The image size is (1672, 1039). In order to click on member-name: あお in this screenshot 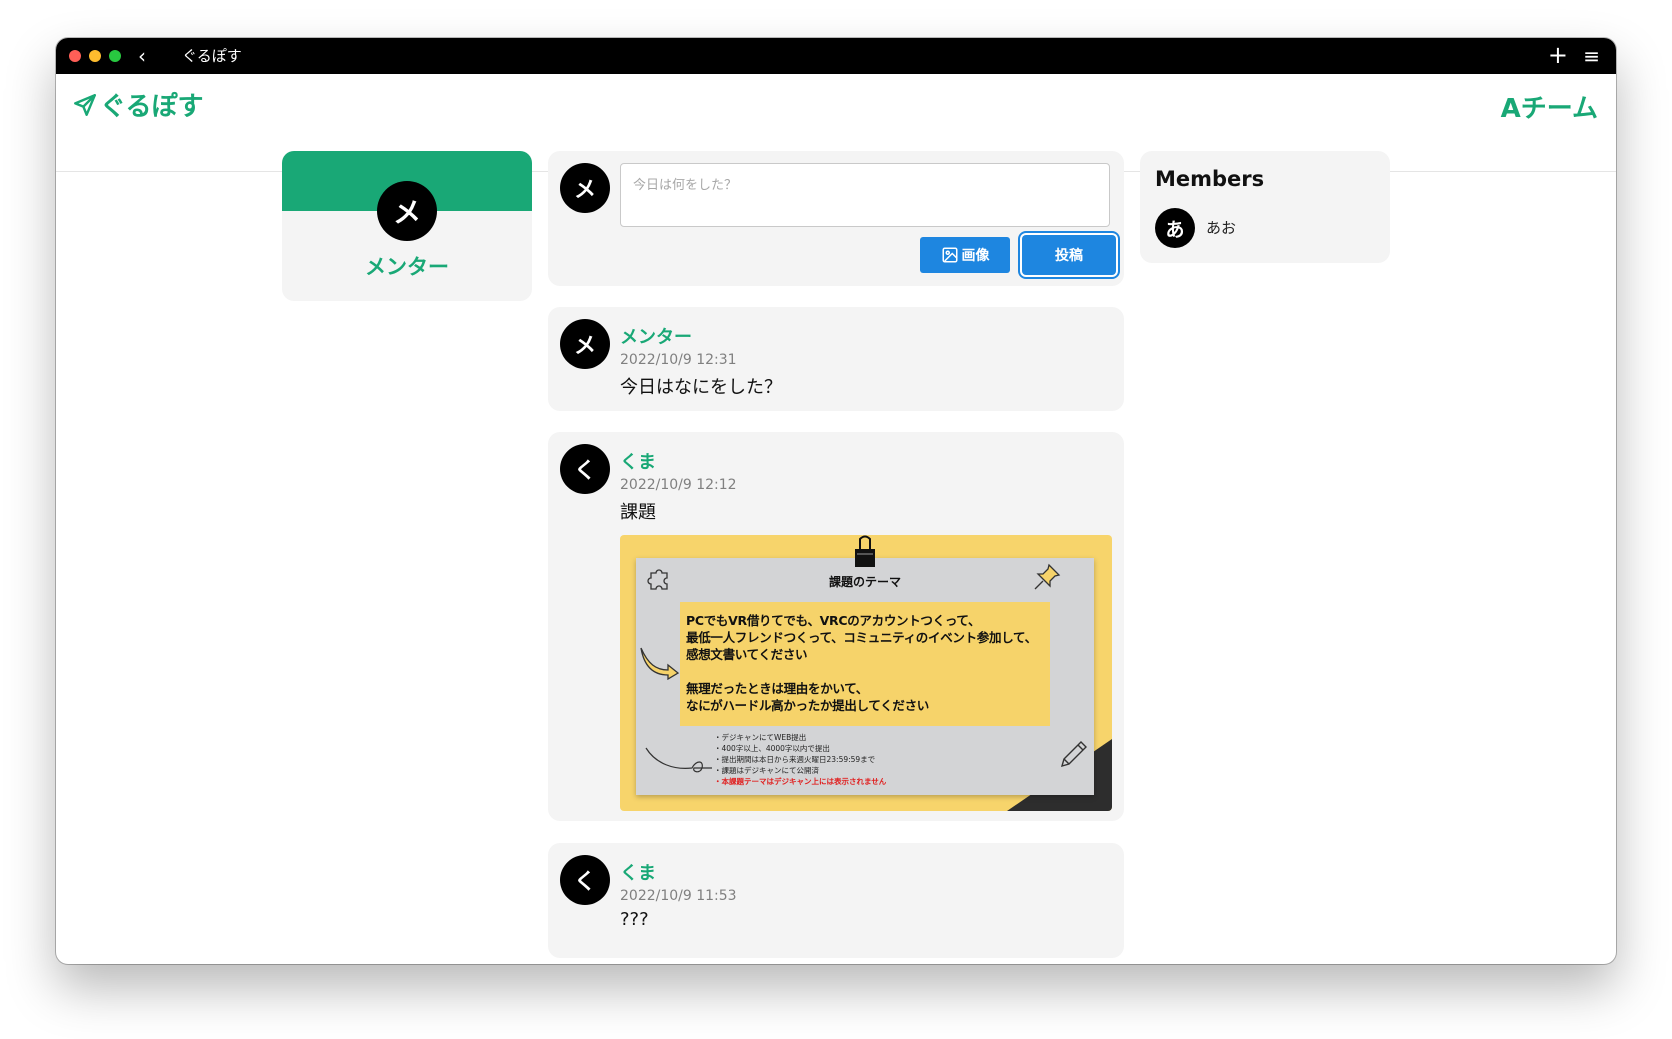, I will do `click(1221, 227)`.